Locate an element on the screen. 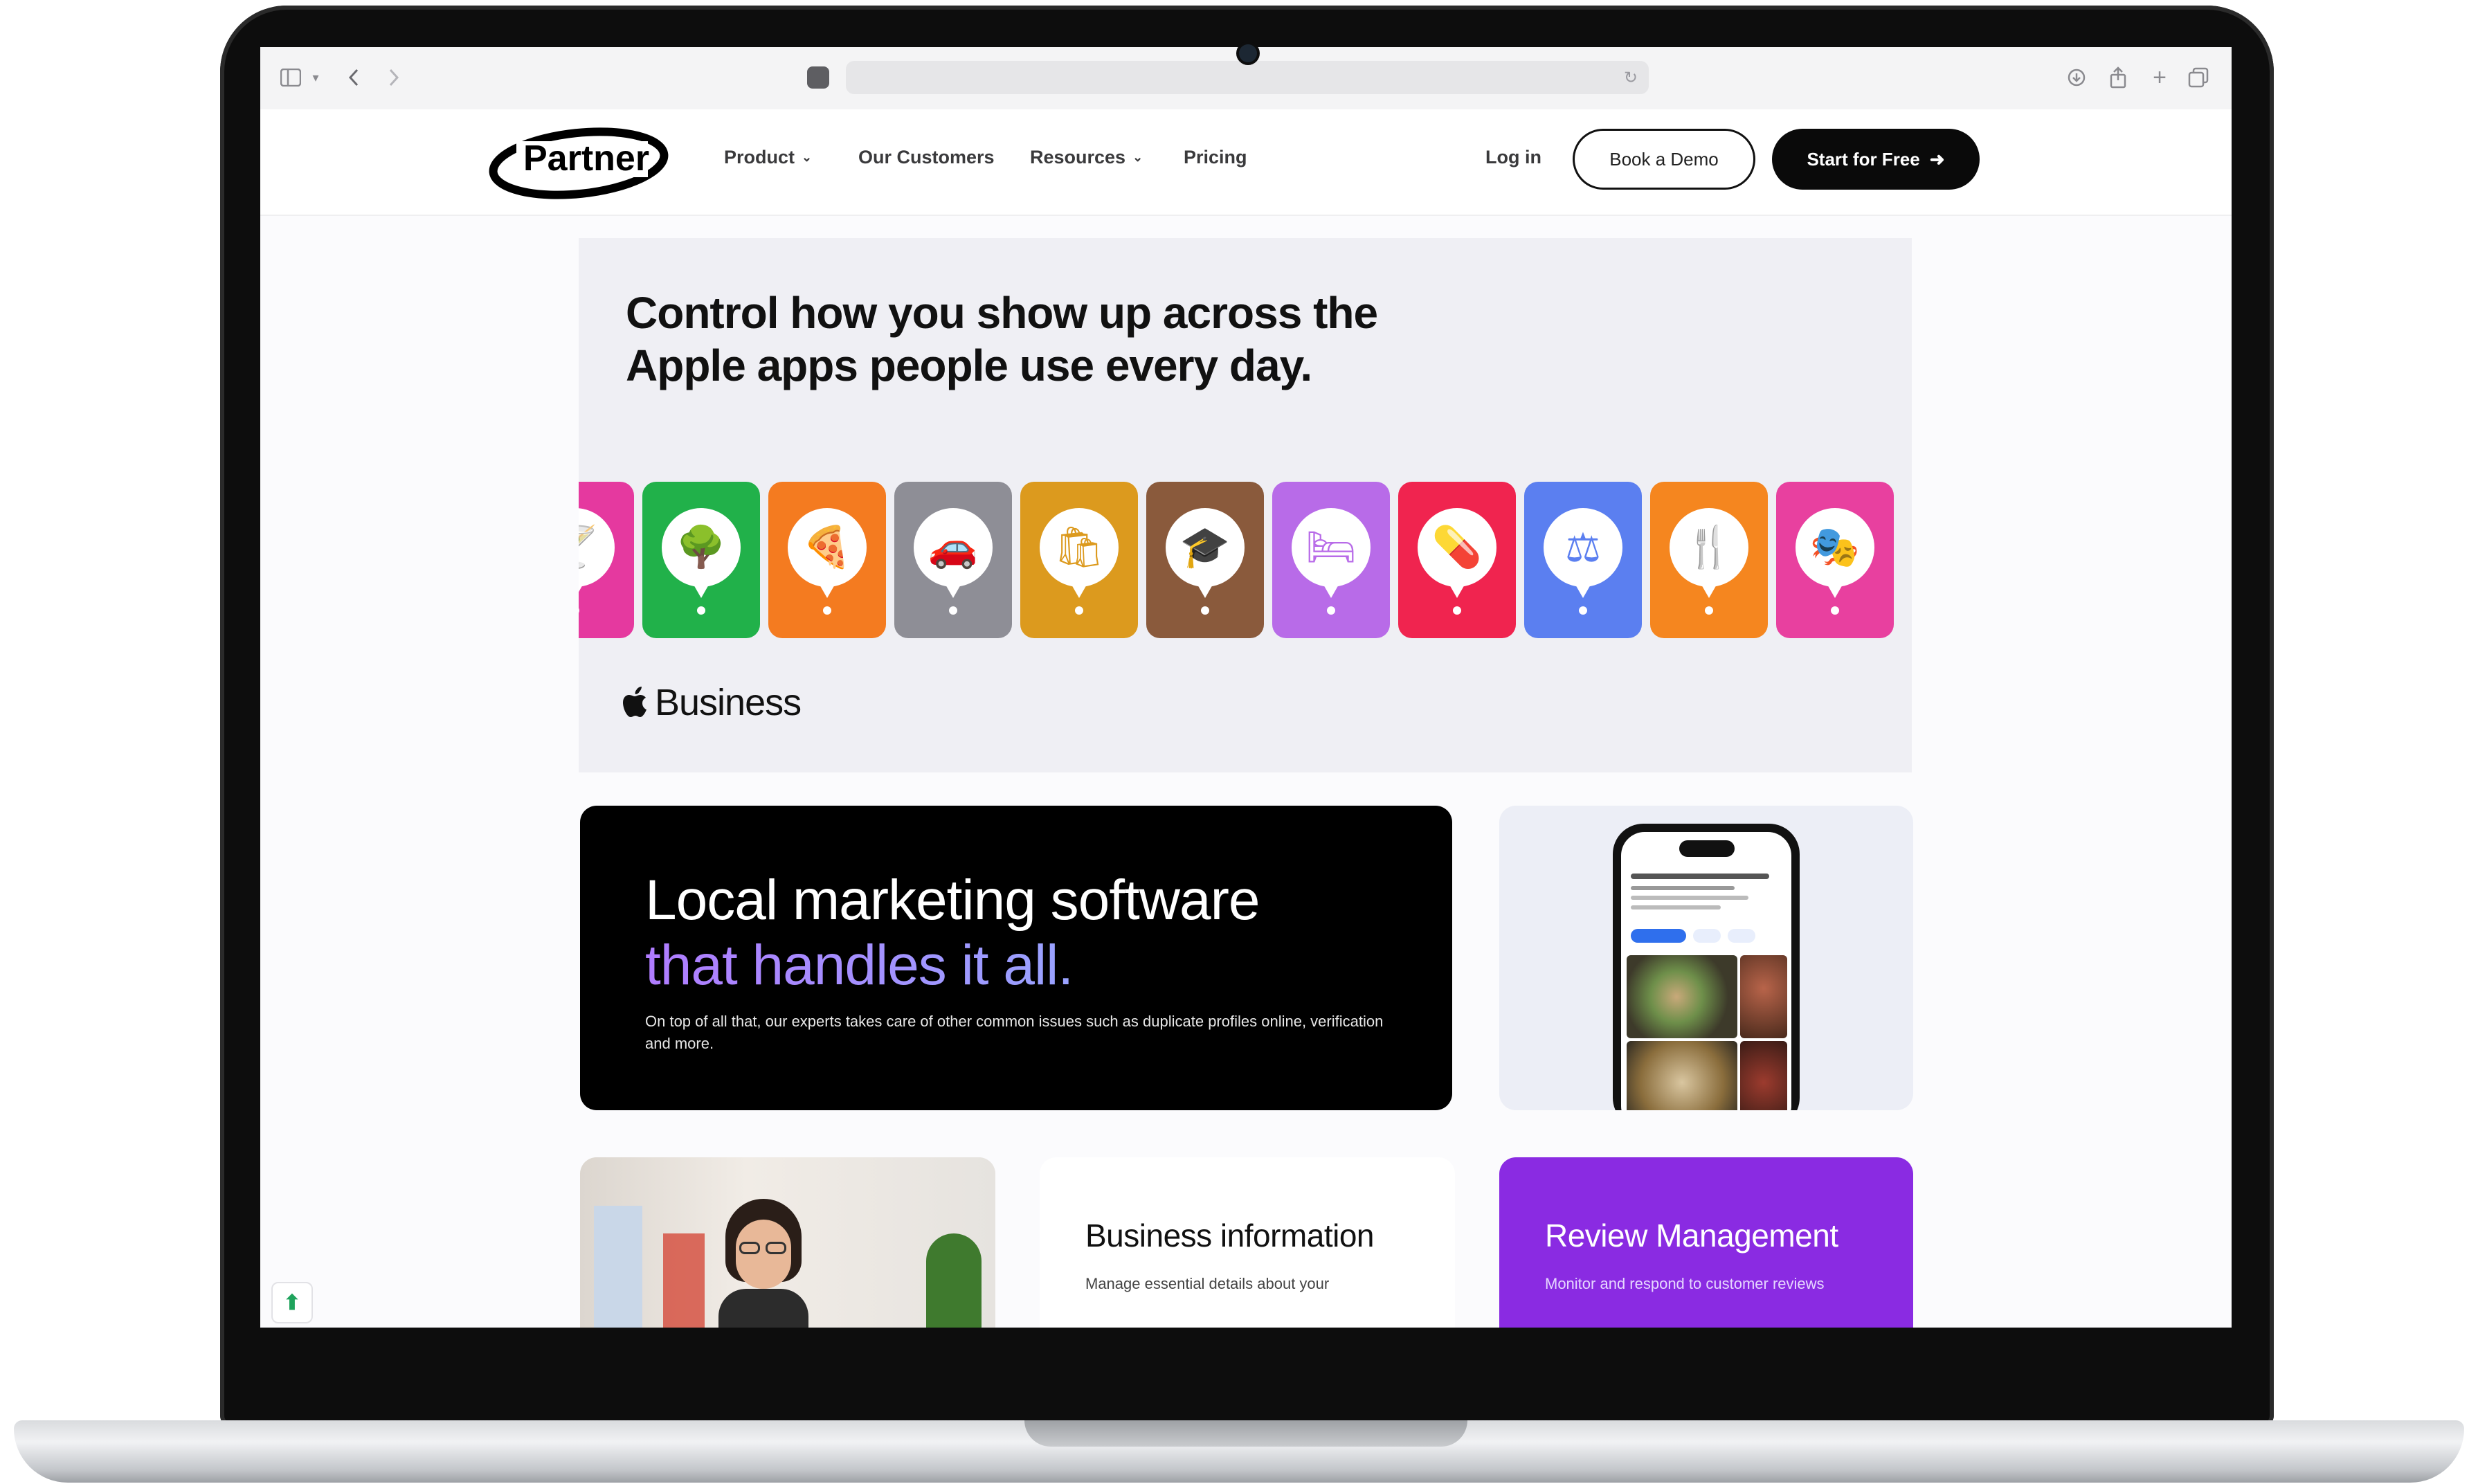 The height and width of the screenshot is (1484, 2478). new-tab-icon: + is located at coordinates (2159, 77).